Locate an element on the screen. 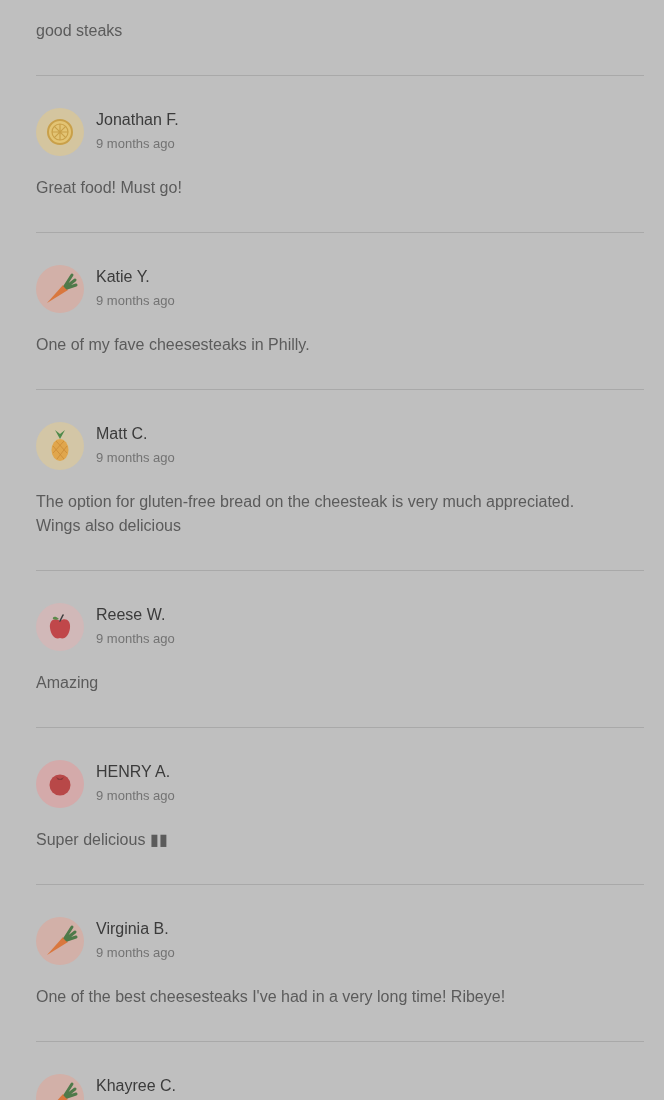 The width and height of the screenshot is (664, 1100). review-text: Super delicious ▮▮ is located at coordinates (102, 840).